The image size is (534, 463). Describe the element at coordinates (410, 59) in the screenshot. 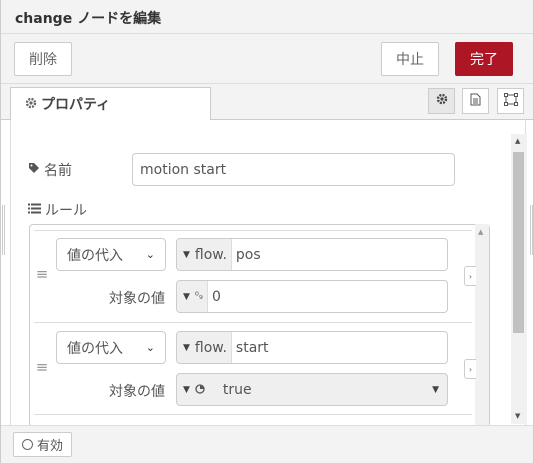

I see `cancel-button: 中止` at that location.